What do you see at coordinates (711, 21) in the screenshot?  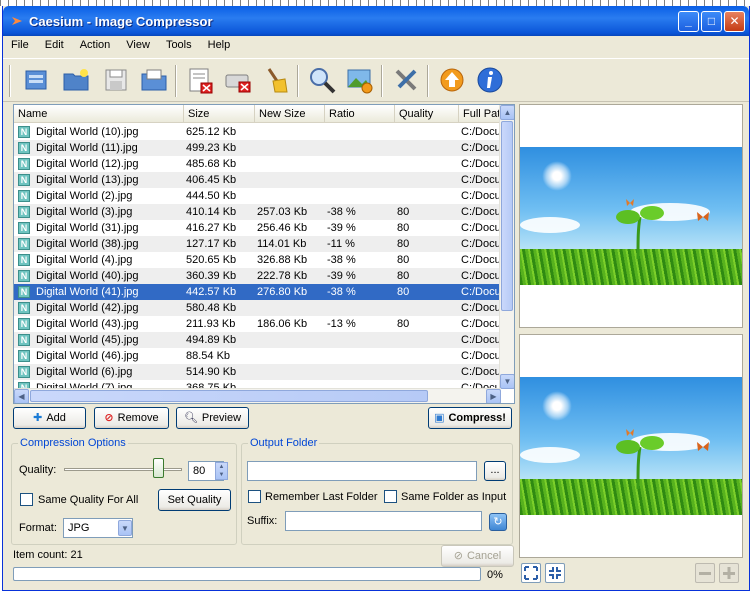 I see `maximize-button: □` at bounding box center [711, 21].